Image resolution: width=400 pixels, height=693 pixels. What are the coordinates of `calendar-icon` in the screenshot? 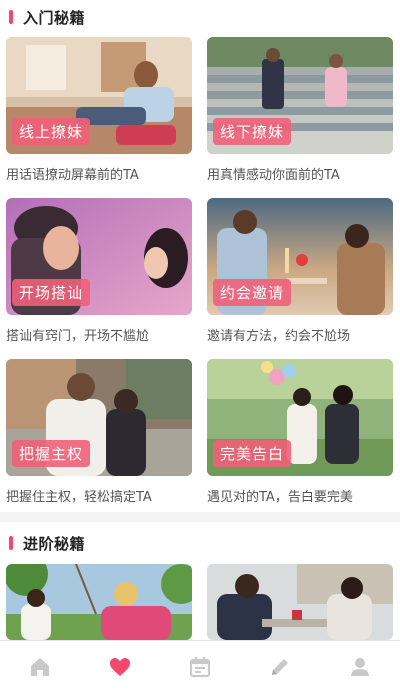 It's located at (200, 667).